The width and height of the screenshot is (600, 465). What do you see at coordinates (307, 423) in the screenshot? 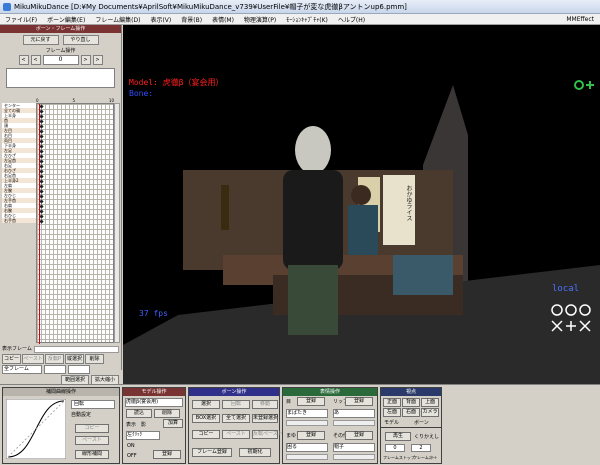
I see `eye-slider` at bounding box center [307, 423].